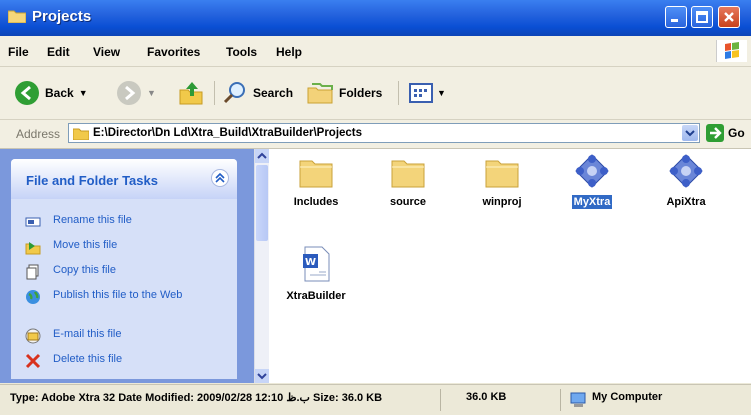 This screenshot has height=415, width=751. Describe the element at coordinates (92, 220) in the screenshot. I see `task-label: Rename this file` at that location.